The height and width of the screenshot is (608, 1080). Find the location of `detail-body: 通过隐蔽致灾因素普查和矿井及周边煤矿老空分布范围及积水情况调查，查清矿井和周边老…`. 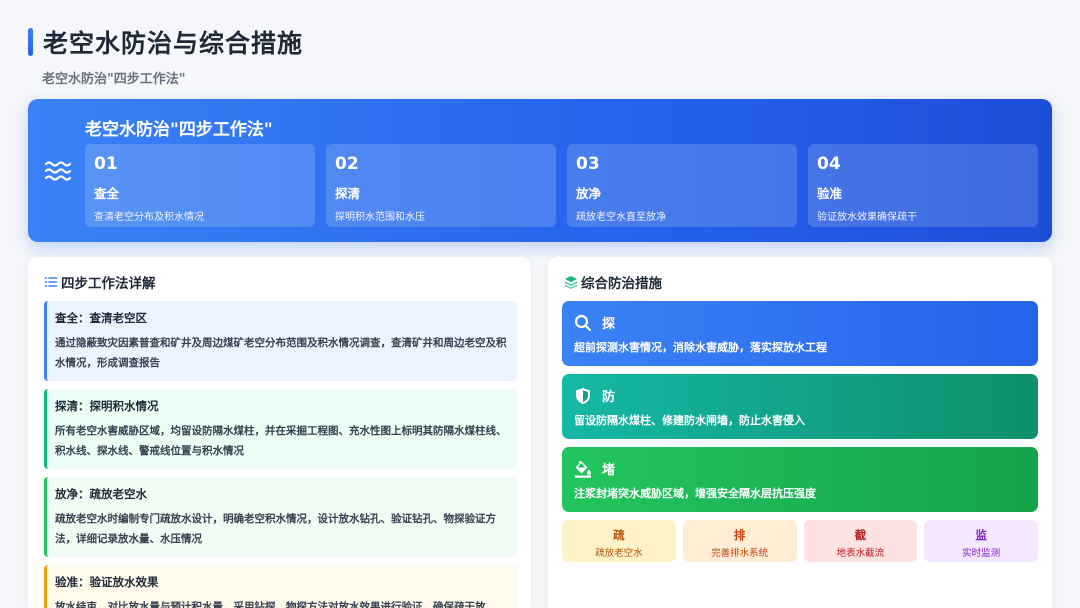

detail-body: 通过隐蔽致灾因素普查和矿井及周边煤矿老空分布范围及积水情况调查，查清矿井和周边老… is located at coordinates (281, 353).